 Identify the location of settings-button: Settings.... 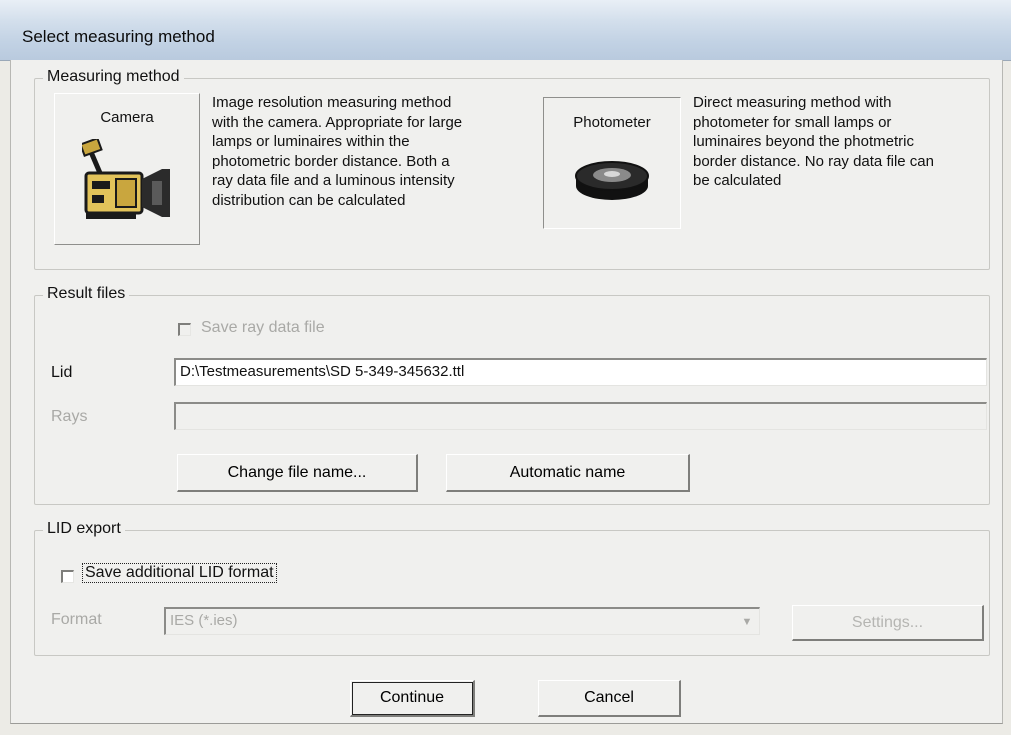
(888, 623).